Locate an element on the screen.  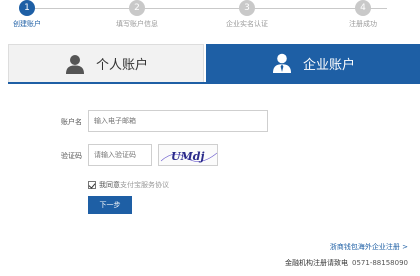
overseas-registration-link: 浙商钱包海外企业注册 > is located at coordinates (369, 247).